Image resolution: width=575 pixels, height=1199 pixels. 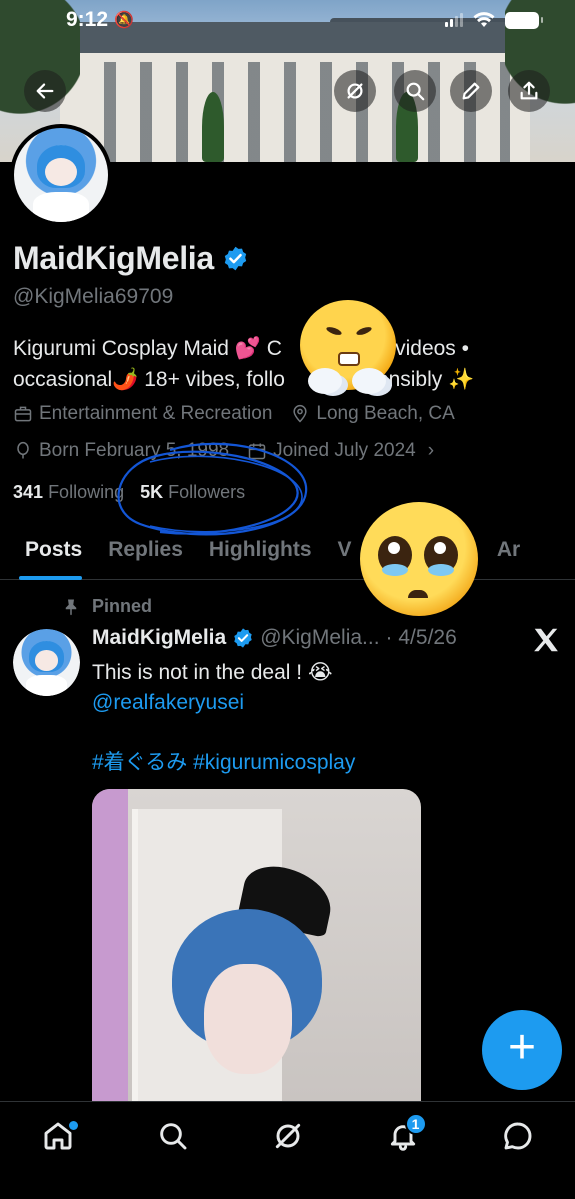 I want to click on share-button, so click(x=529, y=91).